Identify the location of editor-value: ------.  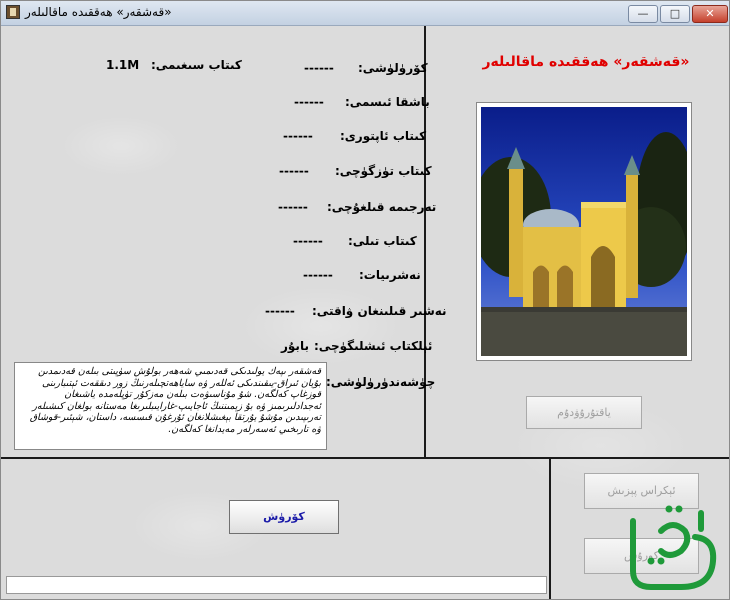
(294, 171).